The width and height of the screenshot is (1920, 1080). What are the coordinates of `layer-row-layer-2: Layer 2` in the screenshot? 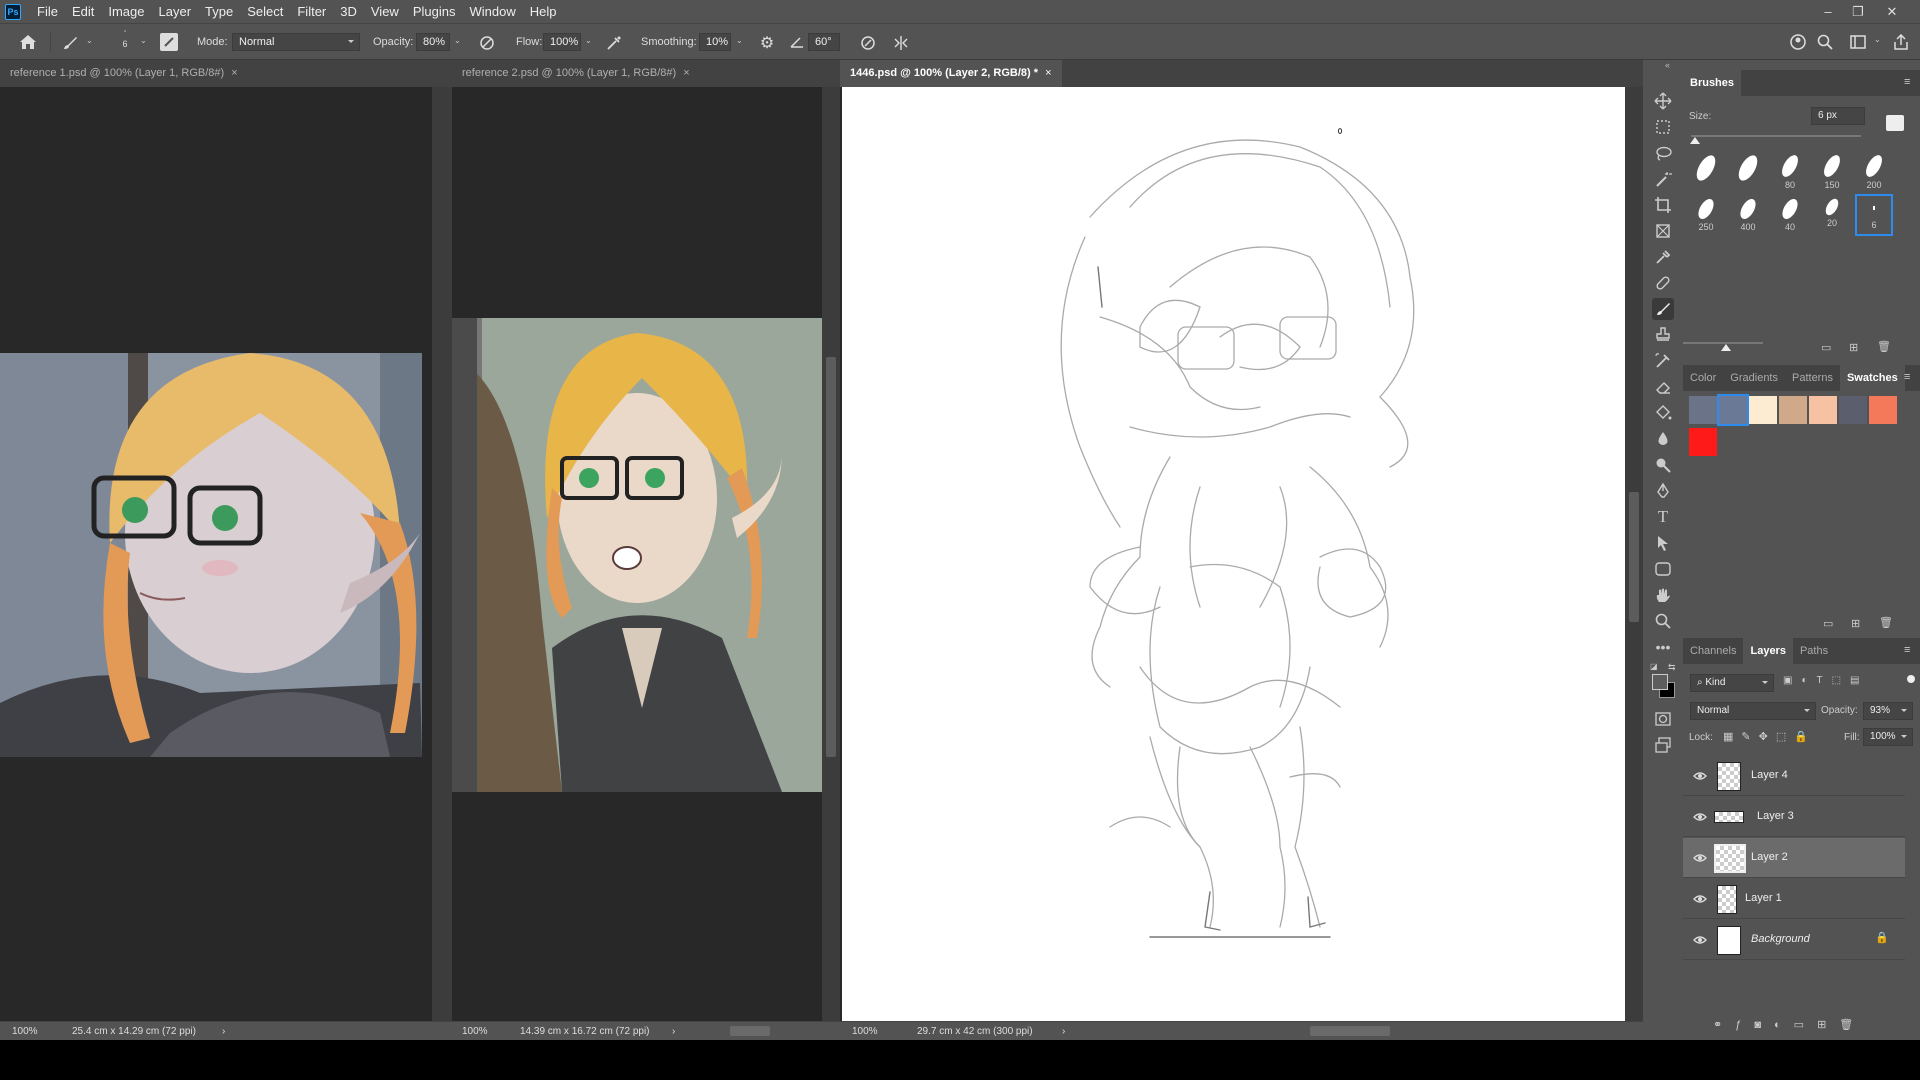 It's located at (1794, 858).